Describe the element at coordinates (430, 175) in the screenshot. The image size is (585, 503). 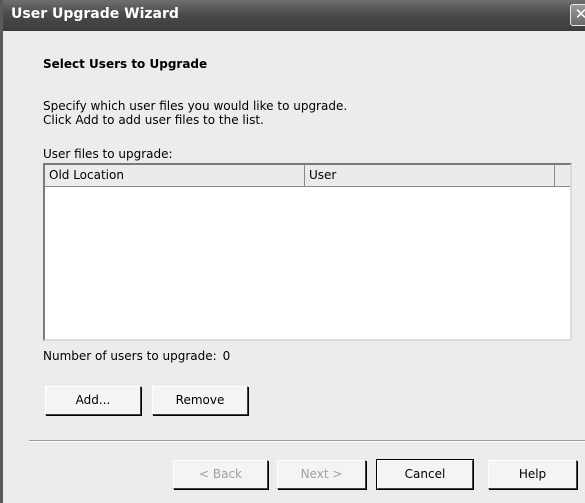
I see `column-header-user: User` at that location.